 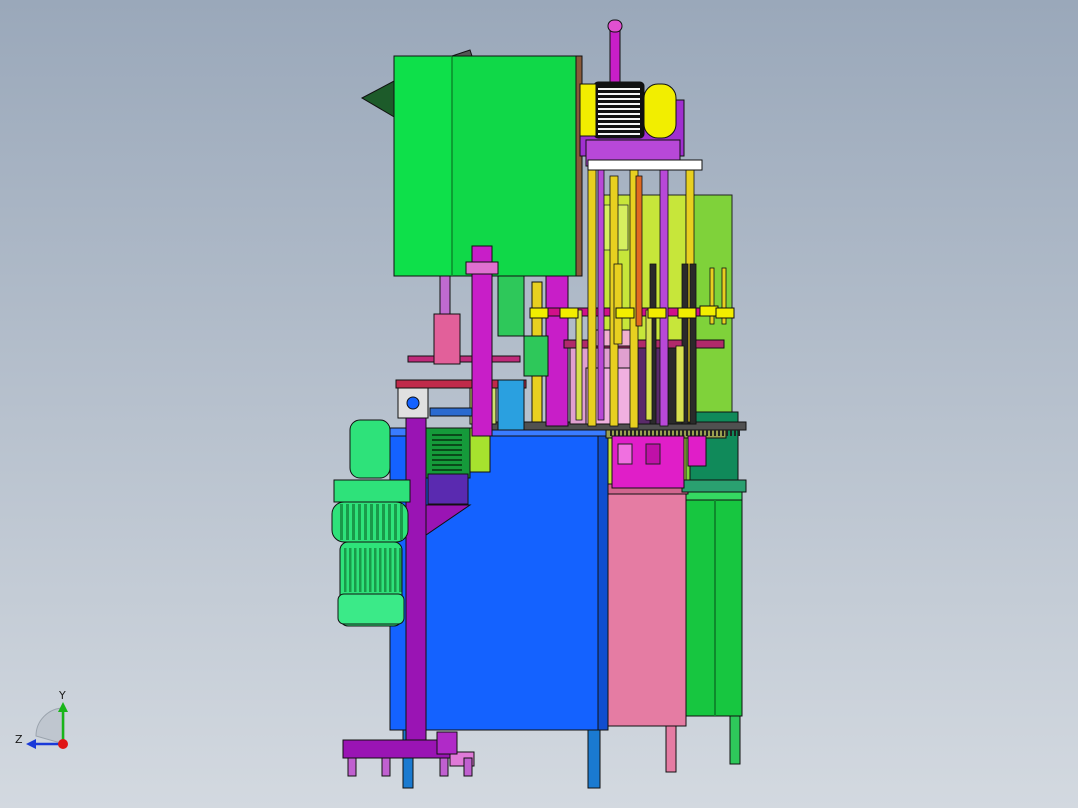 I want to click on triad-y-label: Y, so click(x=62, y=695).